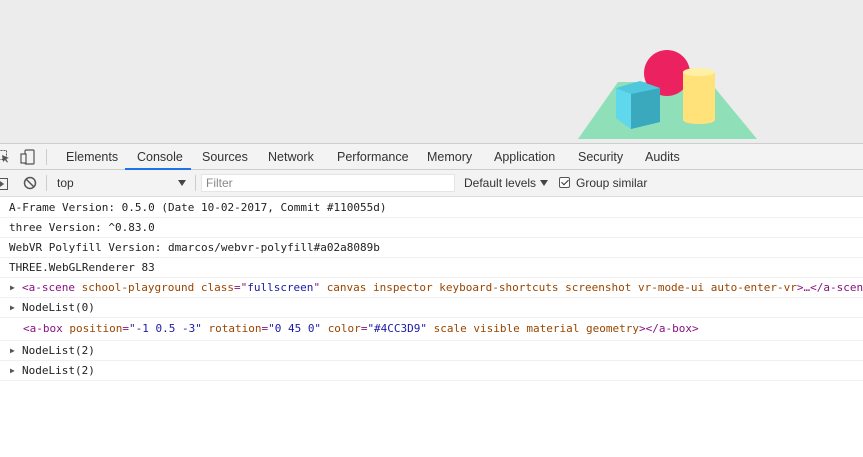 Image resolution: width=863 pixels, height=457 pixels. What do you see at coordinates (373, 157) in the screenshot?
I see `tab-performance: Performance` at bounding box center [373, 157].